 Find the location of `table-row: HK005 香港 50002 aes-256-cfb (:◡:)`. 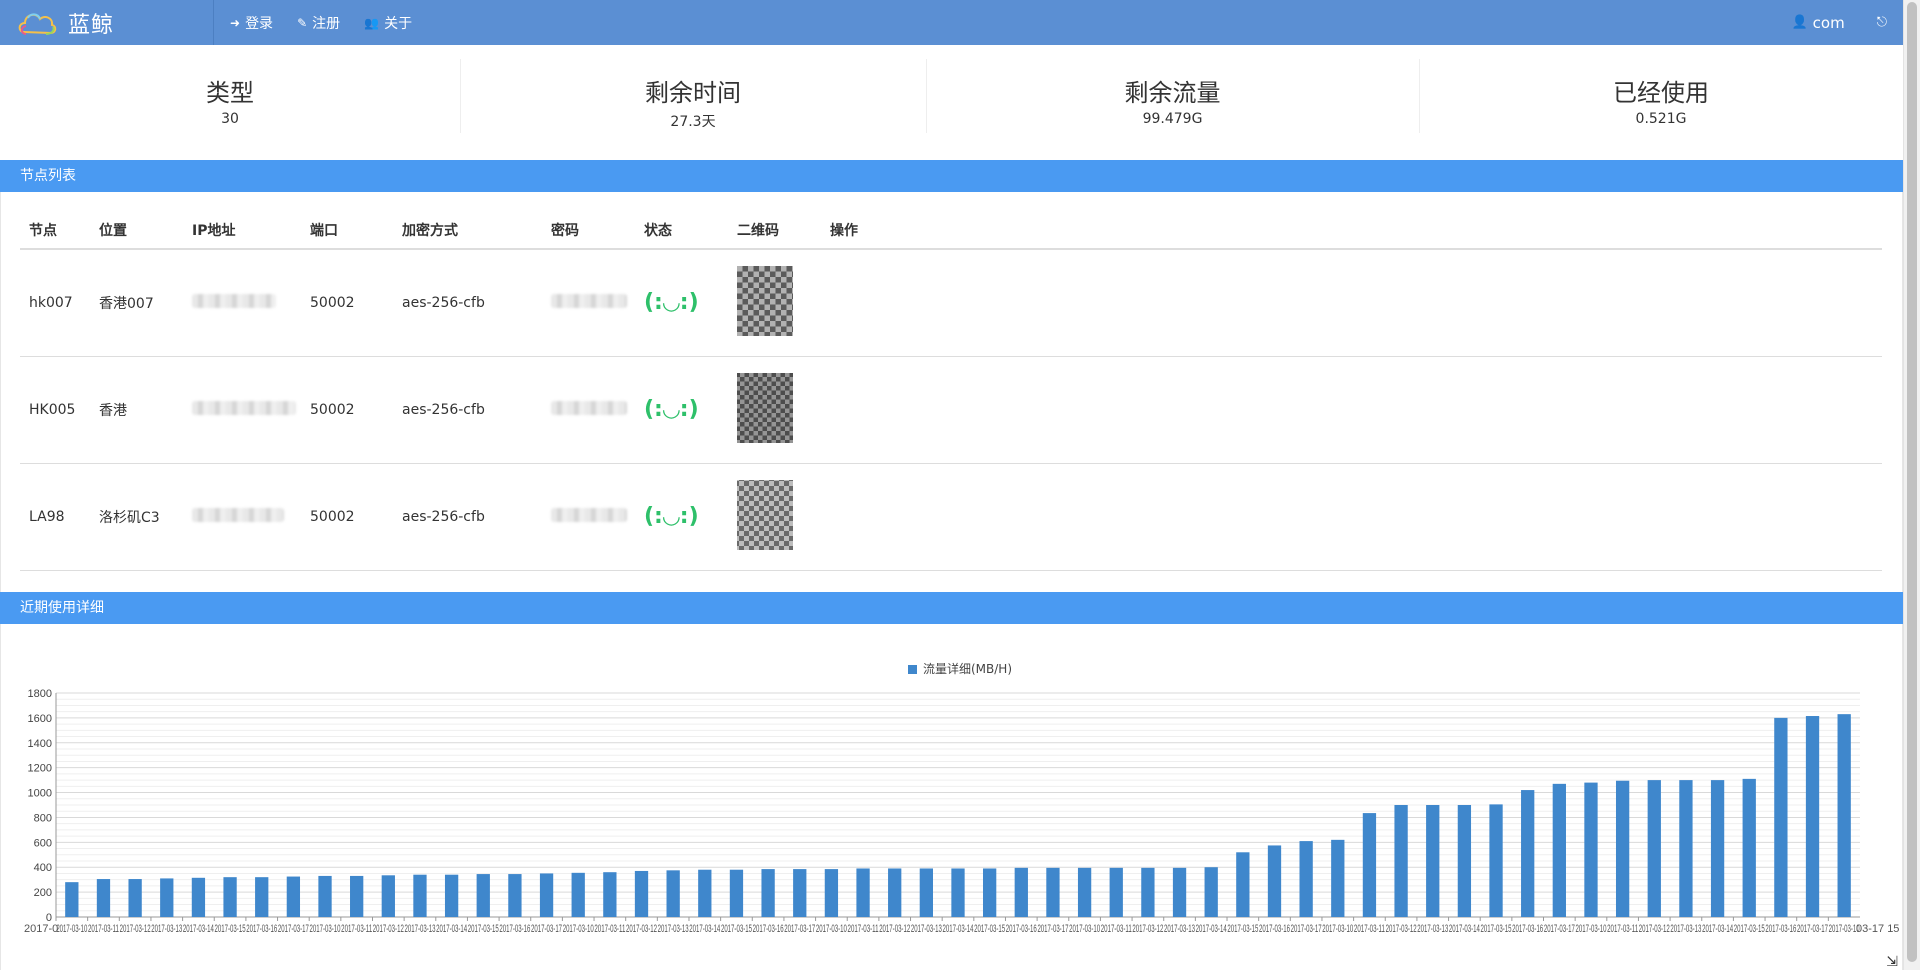

table-row: HK005 香港 50002 aes-256-cfb (:◡:) is located at coordinates (951, 410).